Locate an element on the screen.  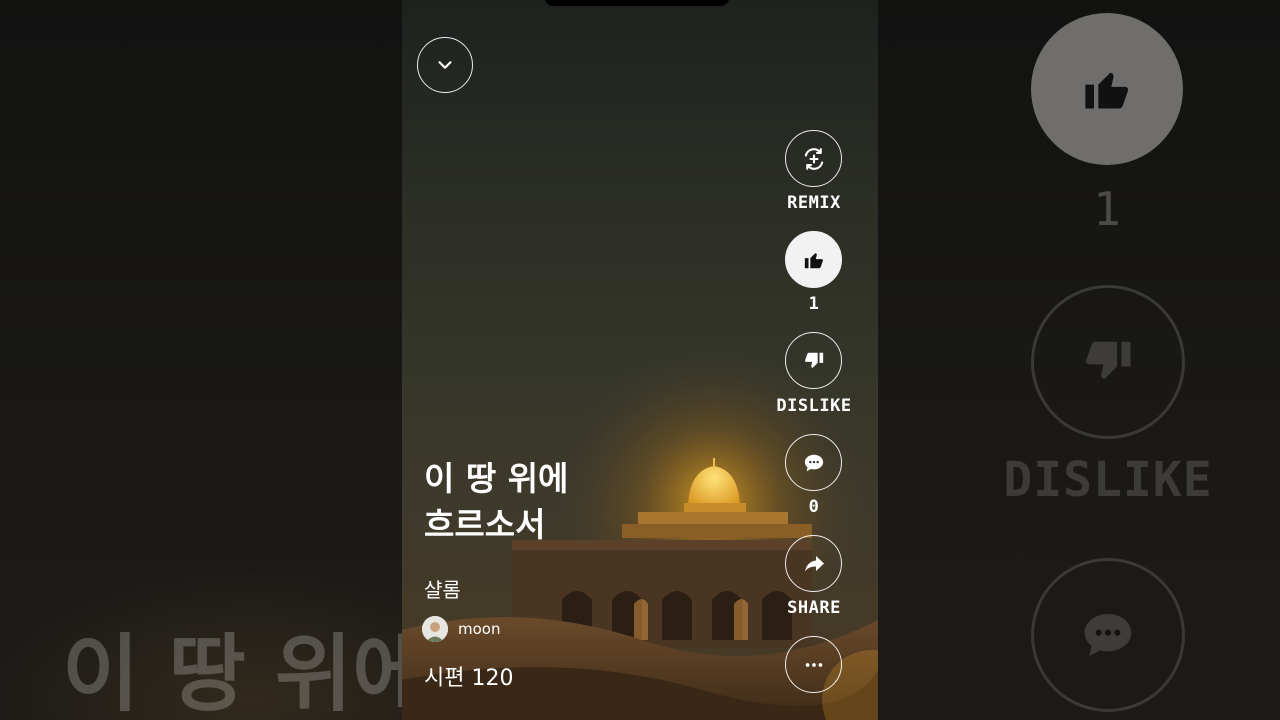
more-icon is located at coordinates (813, 664).